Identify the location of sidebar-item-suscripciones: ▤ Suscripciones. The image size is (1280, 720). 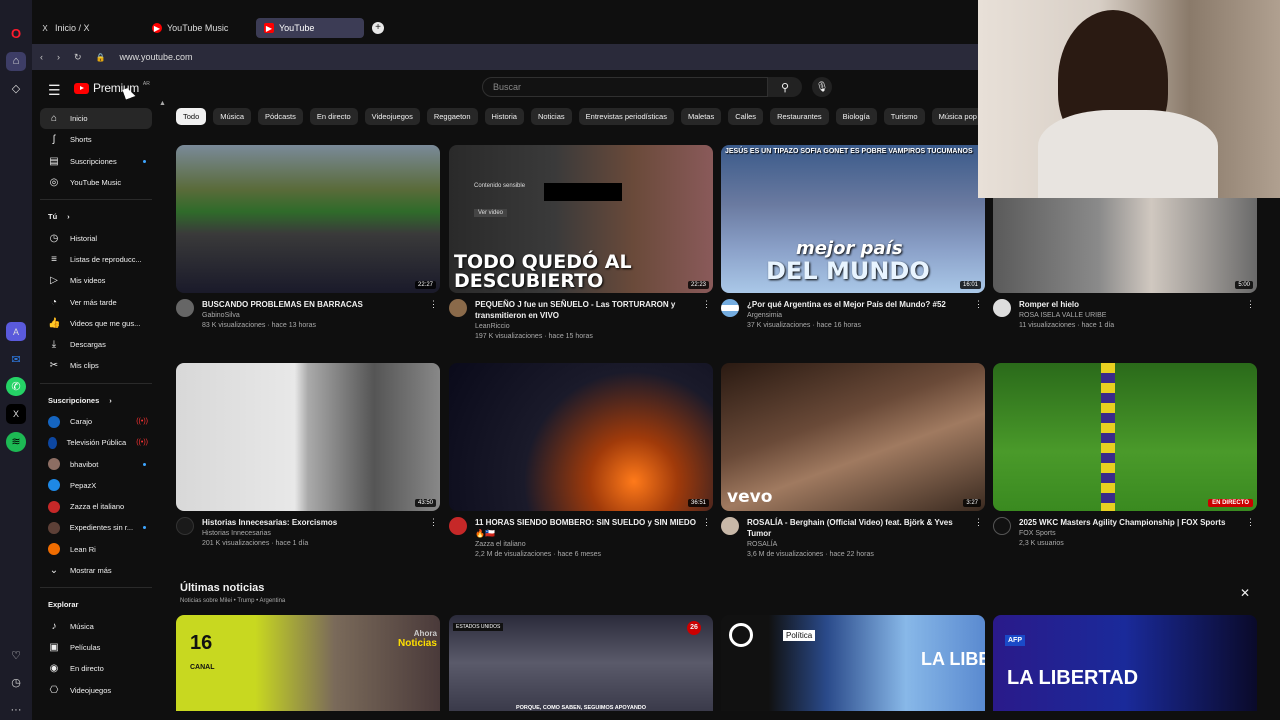
(96, 161).